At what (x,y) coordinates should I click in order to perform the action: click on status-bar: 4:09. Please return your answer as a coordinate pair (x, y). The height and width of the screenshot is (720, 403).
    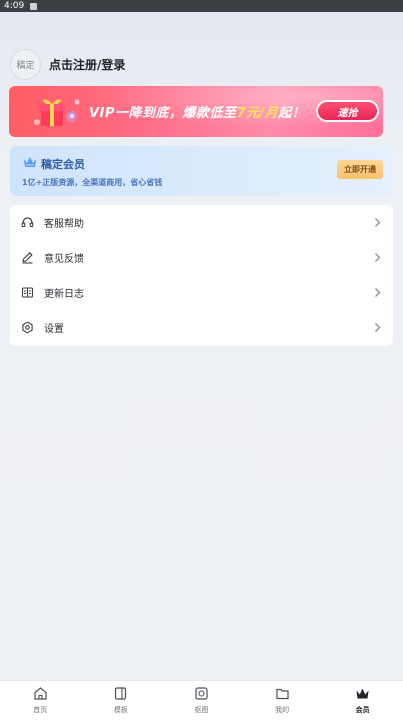
    Looking at the image, I should click on (201, 6).